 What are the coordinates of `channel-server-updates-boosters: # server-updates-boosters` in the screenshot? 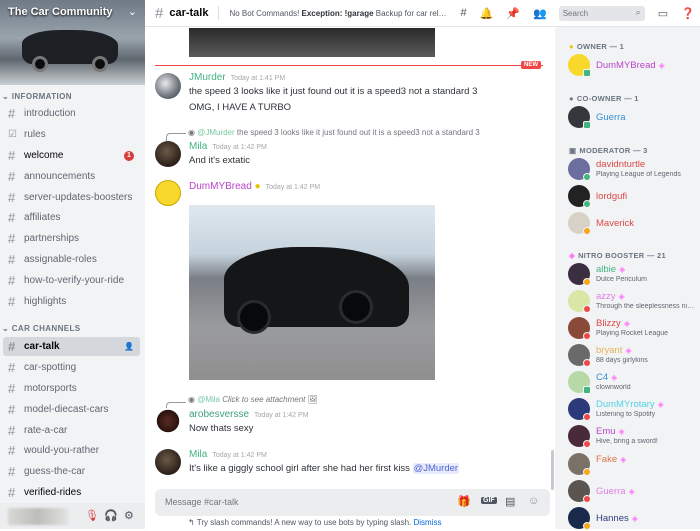 It's located at (71, 197).